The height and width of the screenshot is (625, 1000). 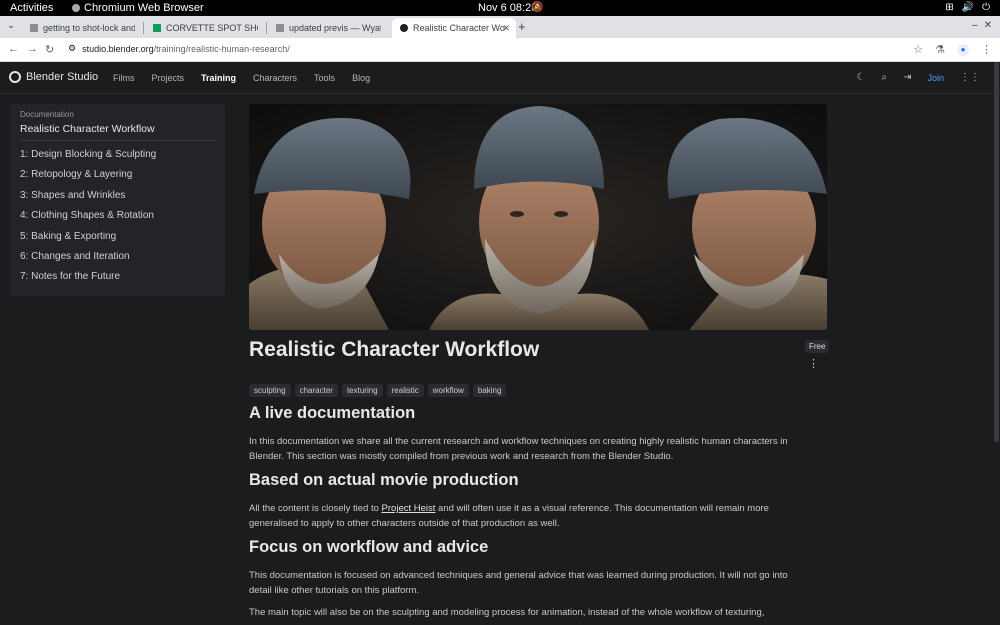 I want to click on page-title: Realistic Character Workflow, so click(x=394, y=349).